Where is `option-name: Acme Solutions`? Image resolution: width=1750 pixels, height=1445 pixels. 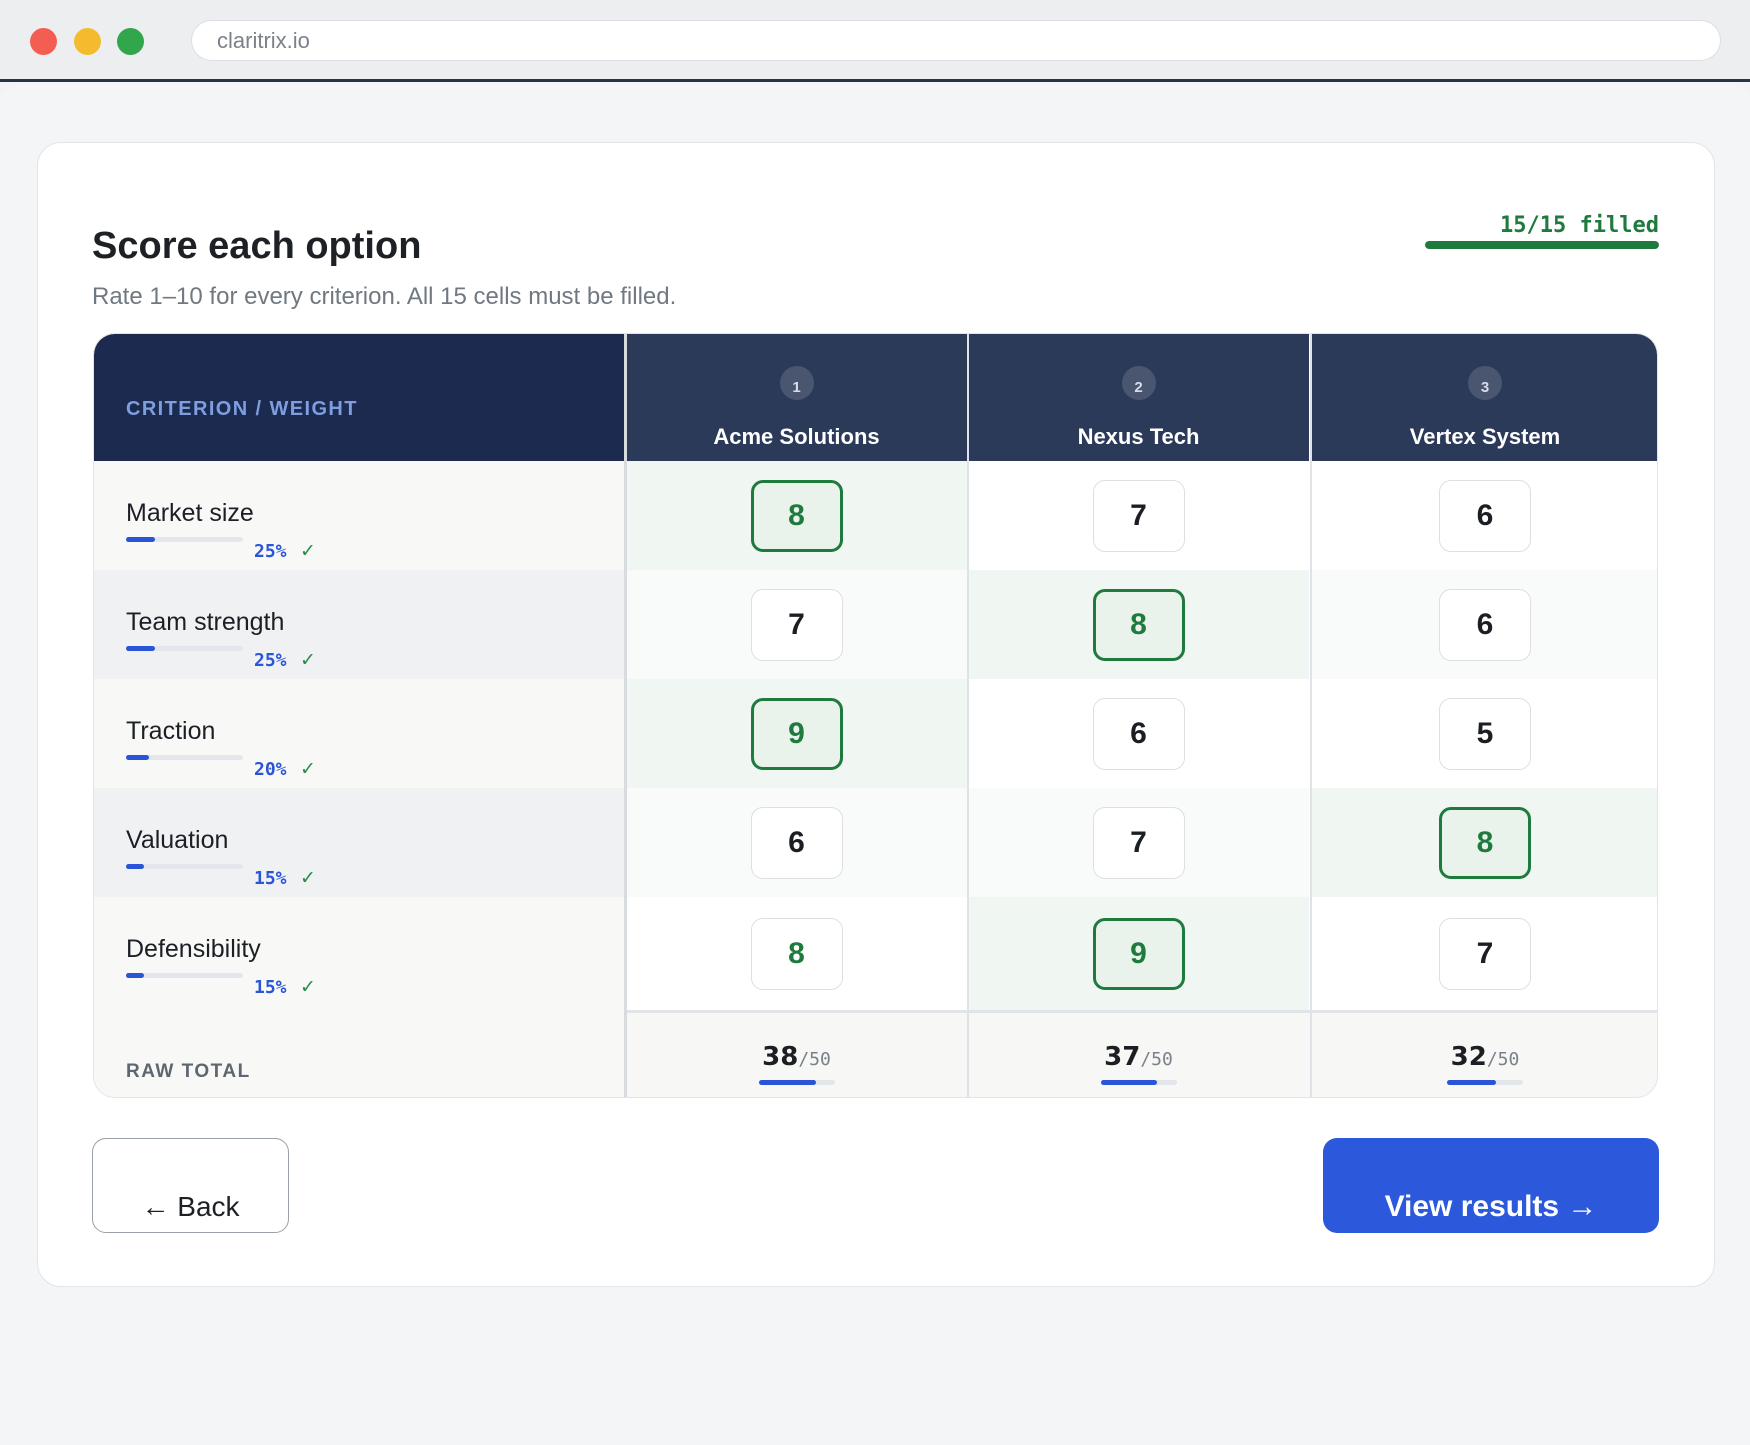
option-name: Acme Solutions is located at coordinates (796, 436).